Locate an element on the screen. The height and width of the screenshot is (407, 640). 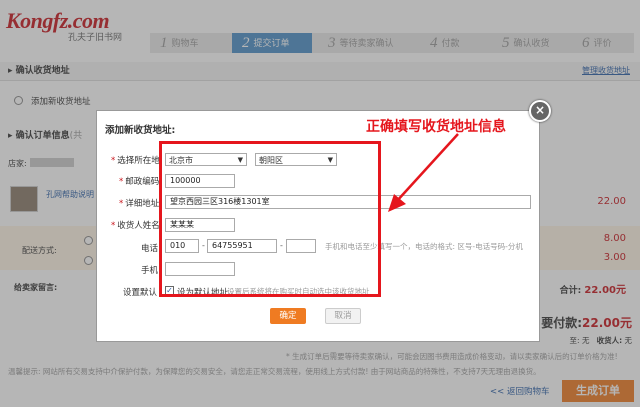
receiver-name-label: * 收货人姓名 is located at coordinates (135, 226).